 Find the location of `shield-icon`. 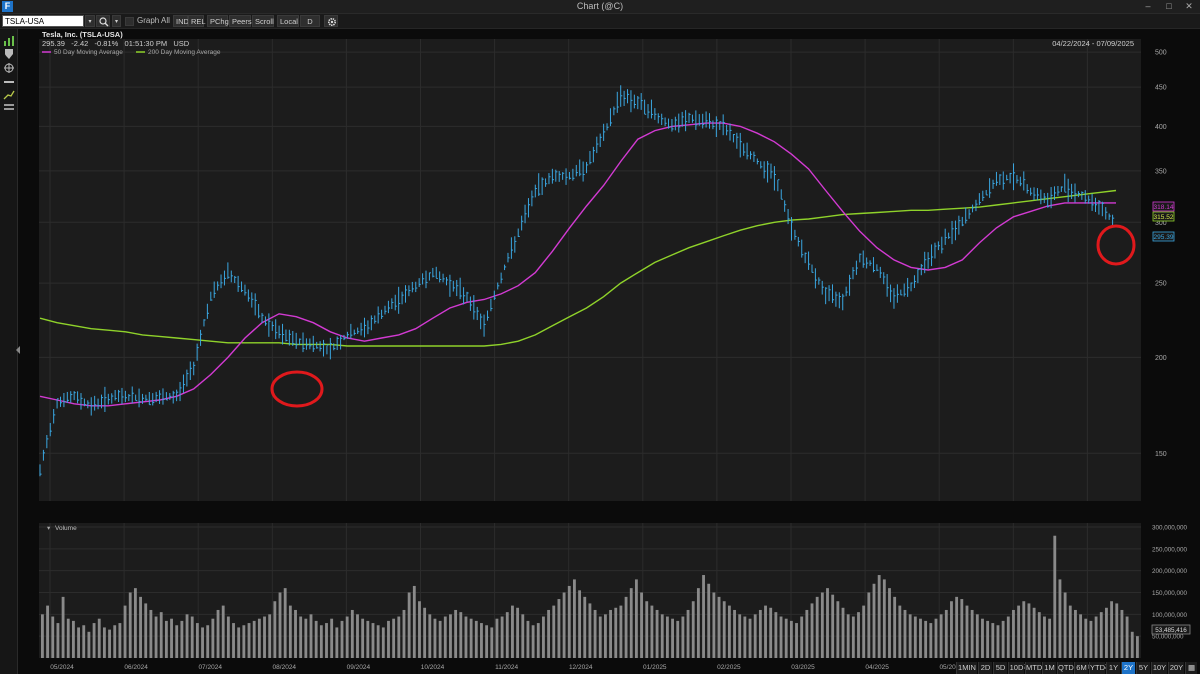

shield-icon is located at coordinates (9, 52).